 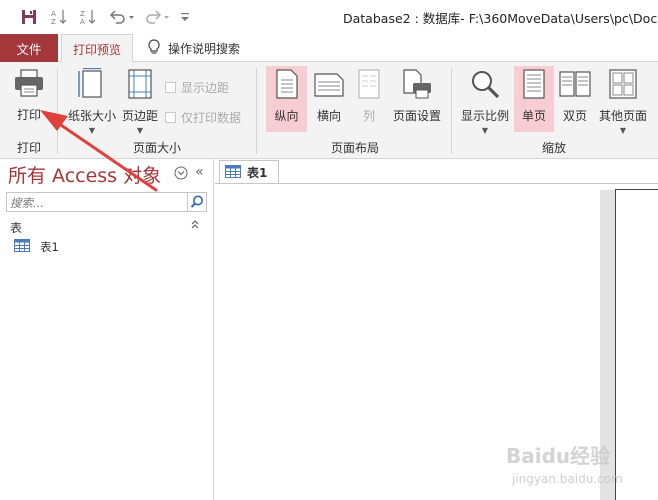 I want to click on tab-print-preview: 打印预览, so click(x=97, y=48).